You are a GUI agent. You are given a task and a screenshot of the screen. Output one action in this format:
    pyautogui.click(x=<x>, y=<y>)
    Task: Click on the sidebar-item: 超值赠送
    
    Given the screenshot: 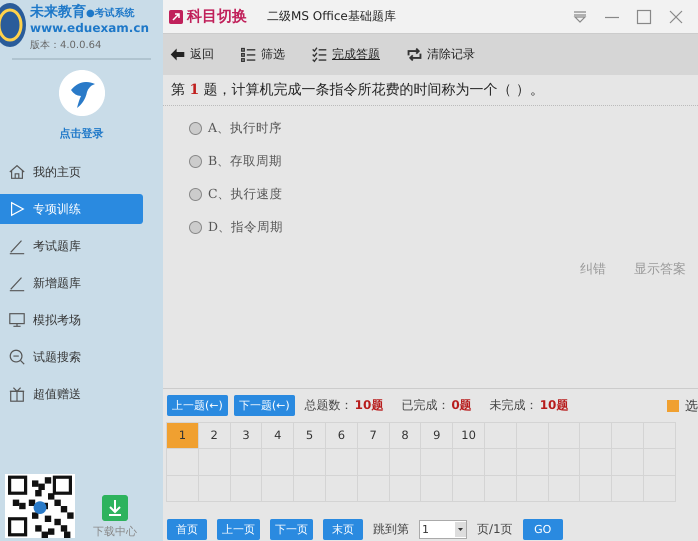 What is the action you would take?
    pyautogui.click(x=71, y=394)
    